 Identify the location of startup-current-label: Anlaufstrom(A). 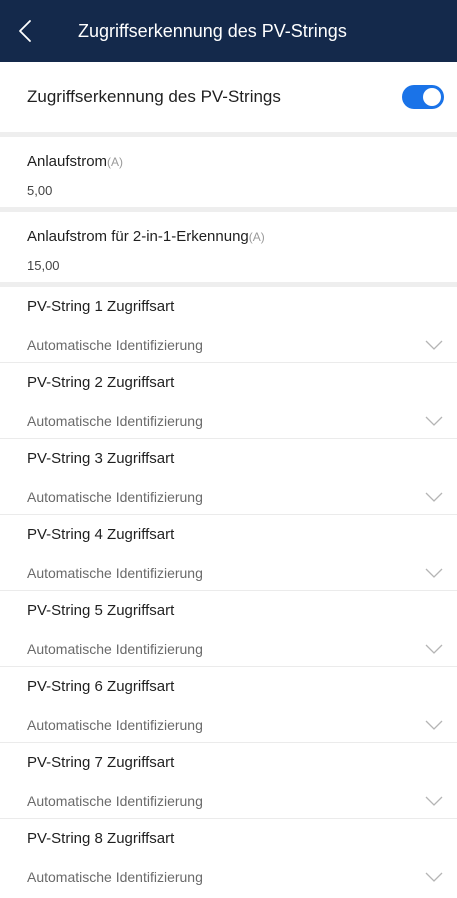
(75, 161).